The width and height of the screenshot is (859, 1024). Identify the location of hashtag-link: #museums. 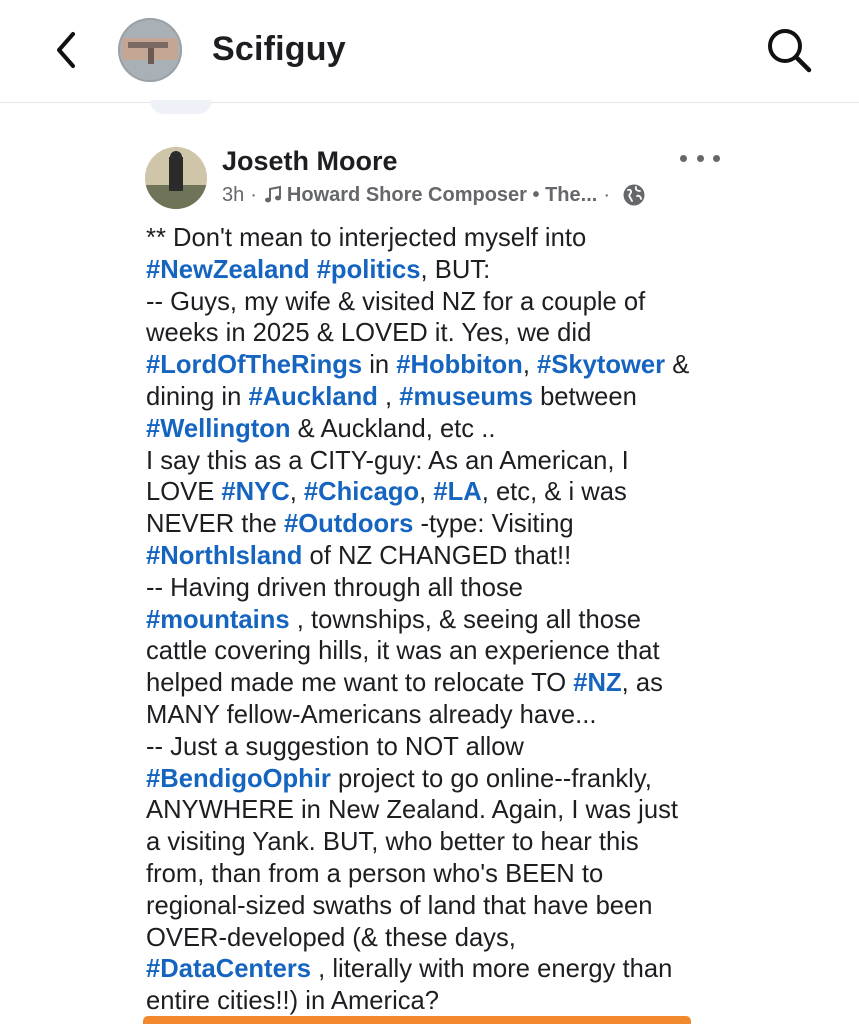
(466, 397).